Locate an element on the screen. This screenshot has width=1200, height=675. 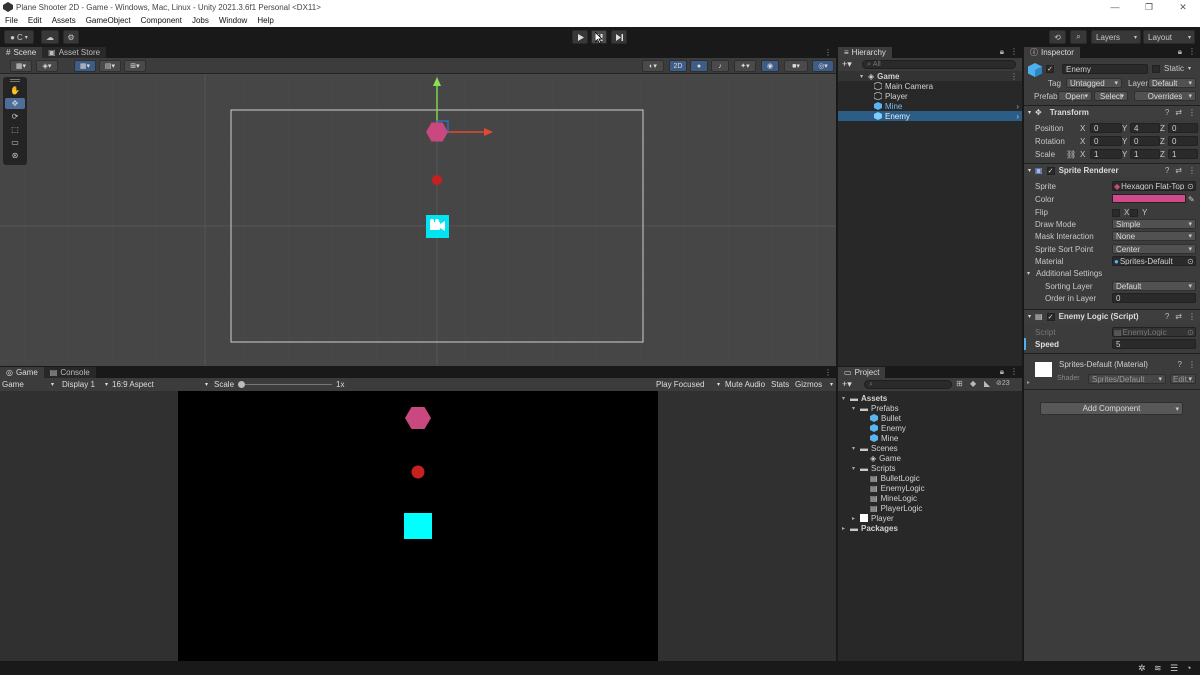
menu-component: Component is located at coordinates (161, 20).